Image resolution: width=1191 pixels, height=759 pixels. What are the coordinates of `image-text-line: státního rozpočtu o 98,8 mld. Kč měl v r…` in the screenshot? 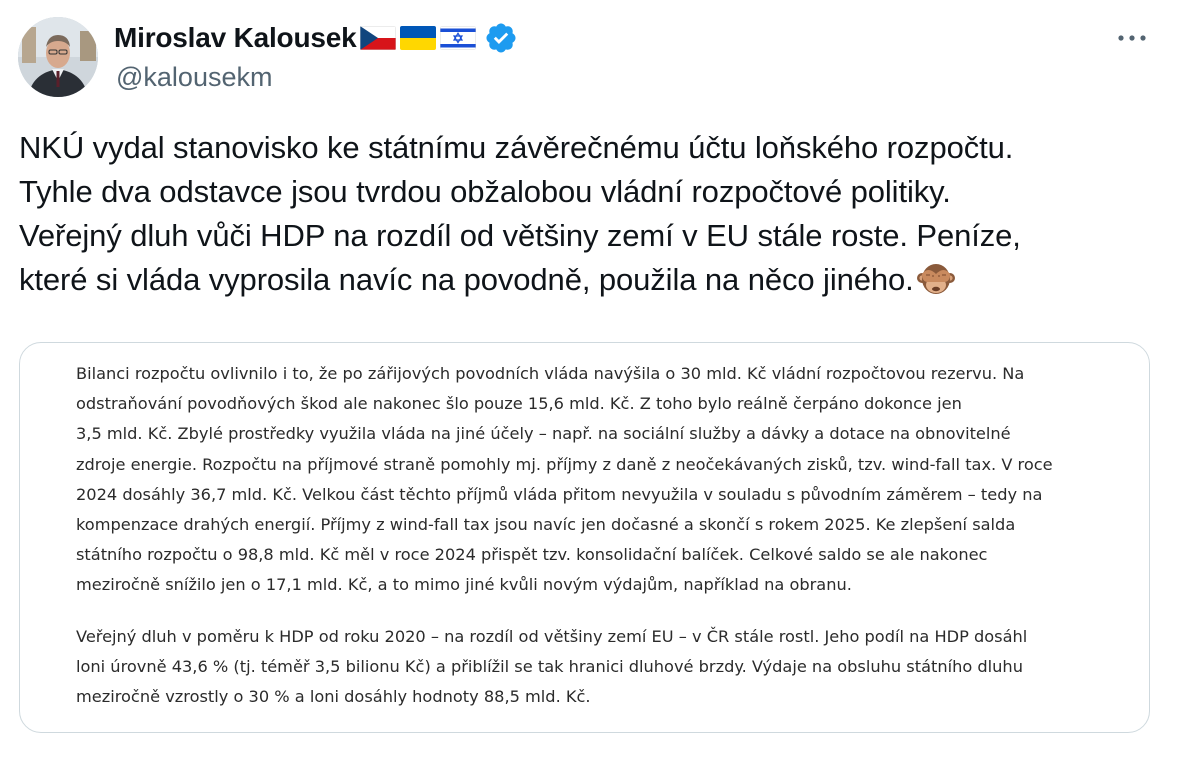 It's located at (532, 555).